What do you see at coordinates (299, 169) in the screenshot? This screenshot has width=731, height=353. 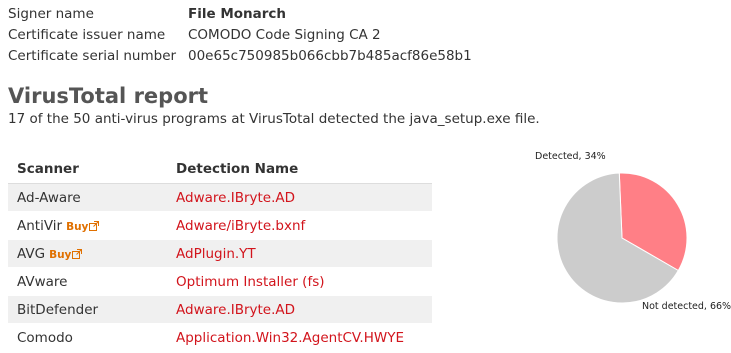 I see `detection-column-header: Detection Name` at bounding box center [299, 169].